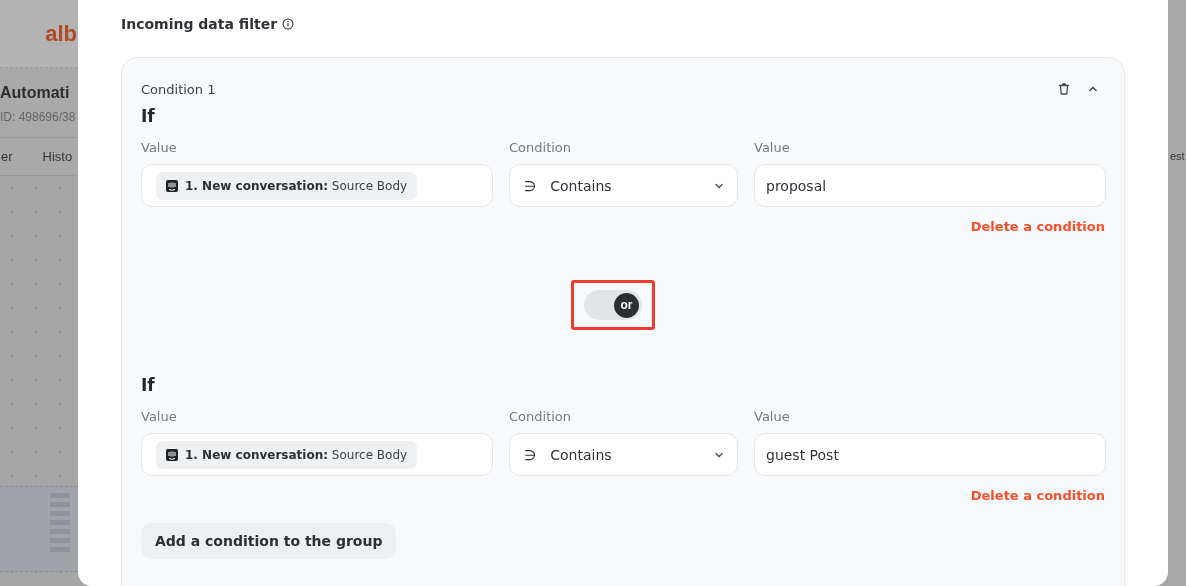  What do you see at coordinates (38, 117) in the screenshot?
I see `page-id: ID: 498696/38` at bounding box center [38, 117].